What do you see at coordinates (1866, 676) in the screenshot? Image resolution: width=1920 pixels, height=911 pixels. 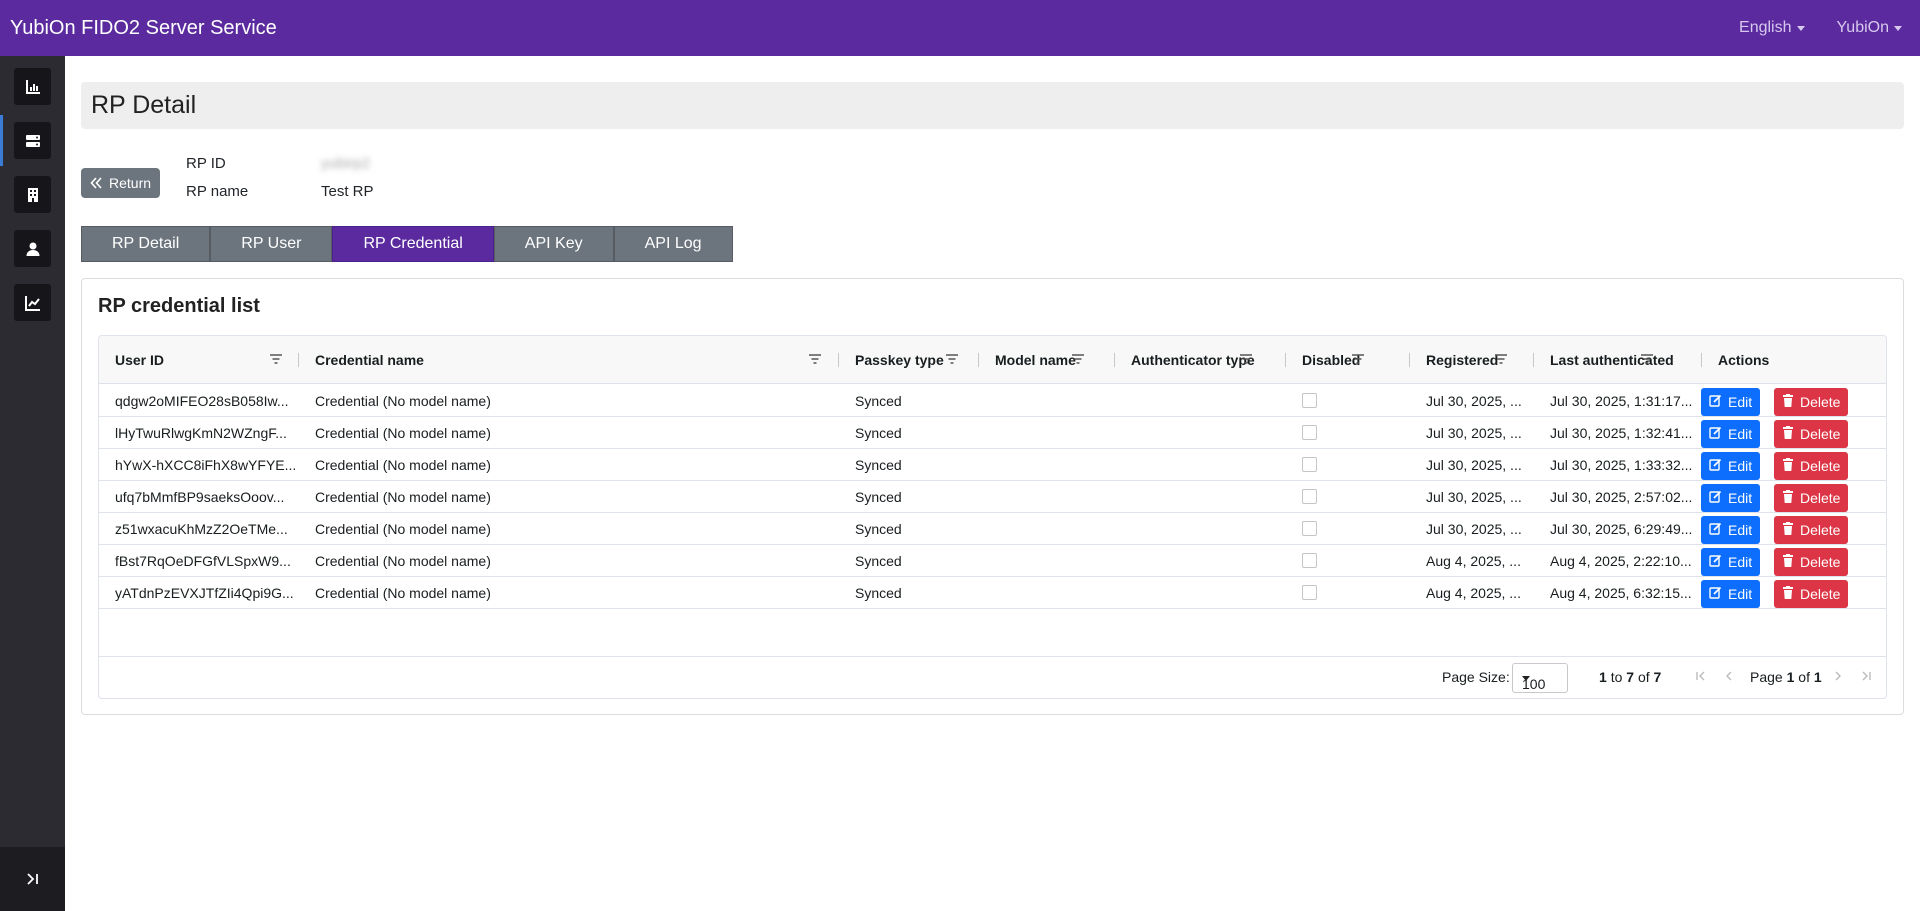 I see `last-page-icon` at bounding box center [1866, 676].